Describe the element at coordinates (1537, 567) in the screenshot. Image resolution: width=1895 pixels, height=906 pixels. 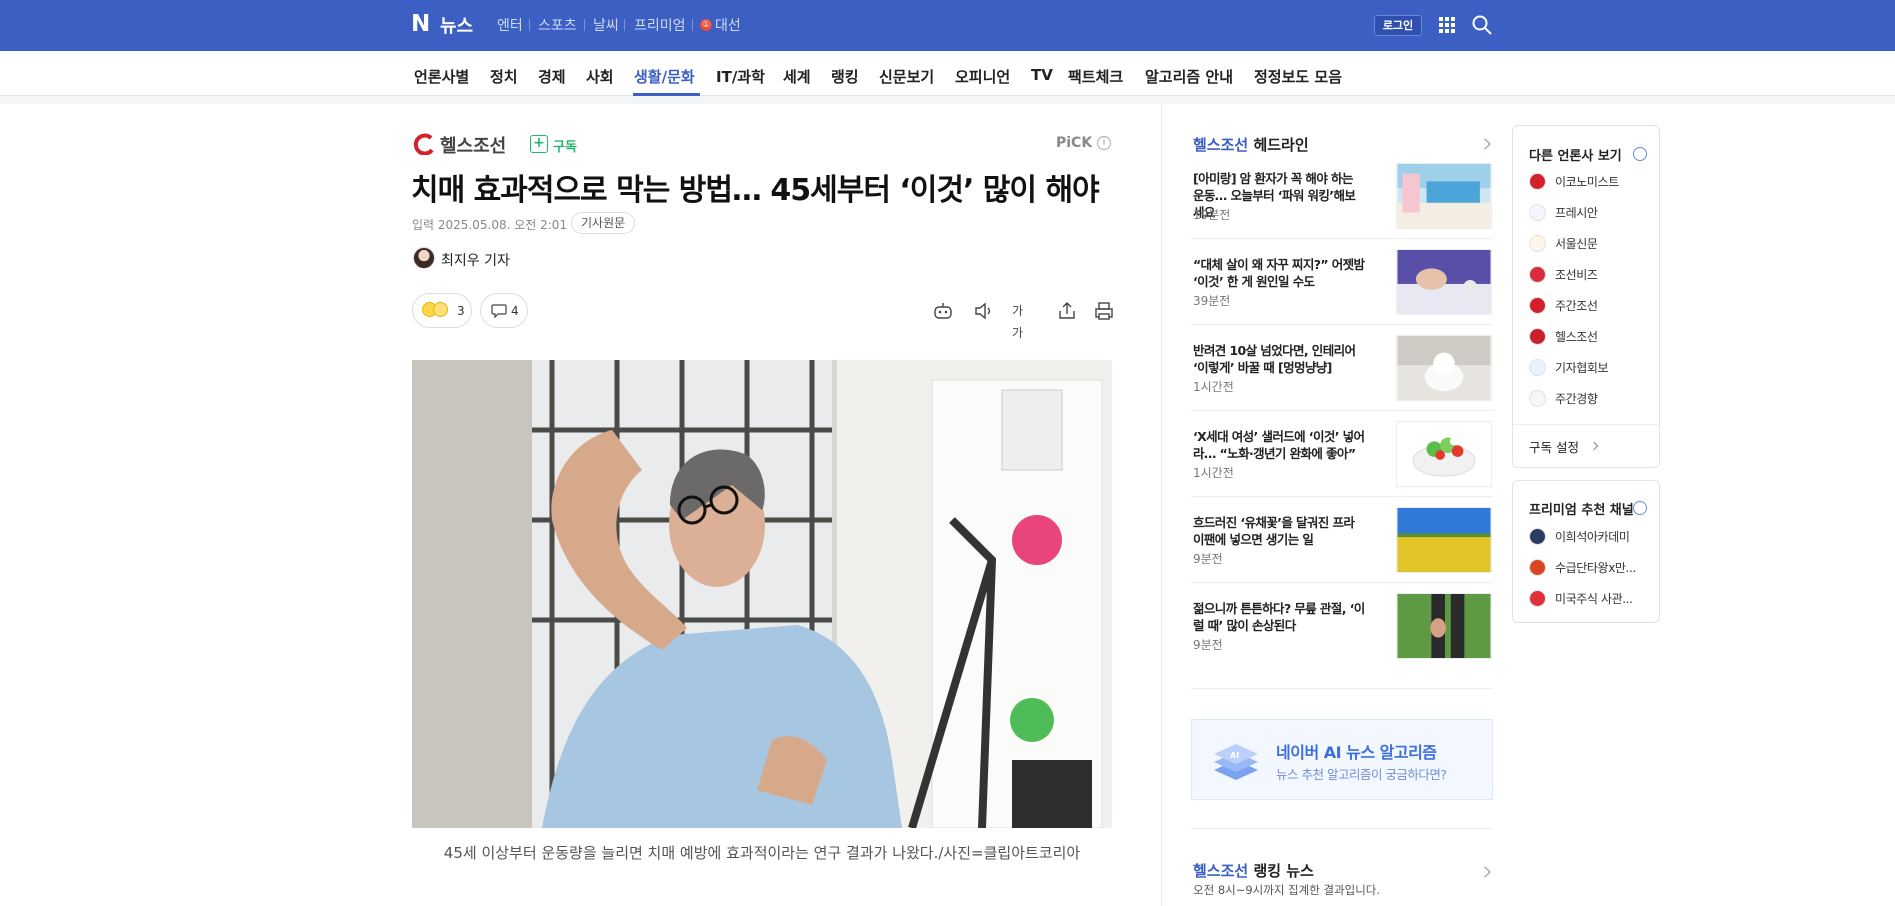
I see `channel-logo-icon` at that location.